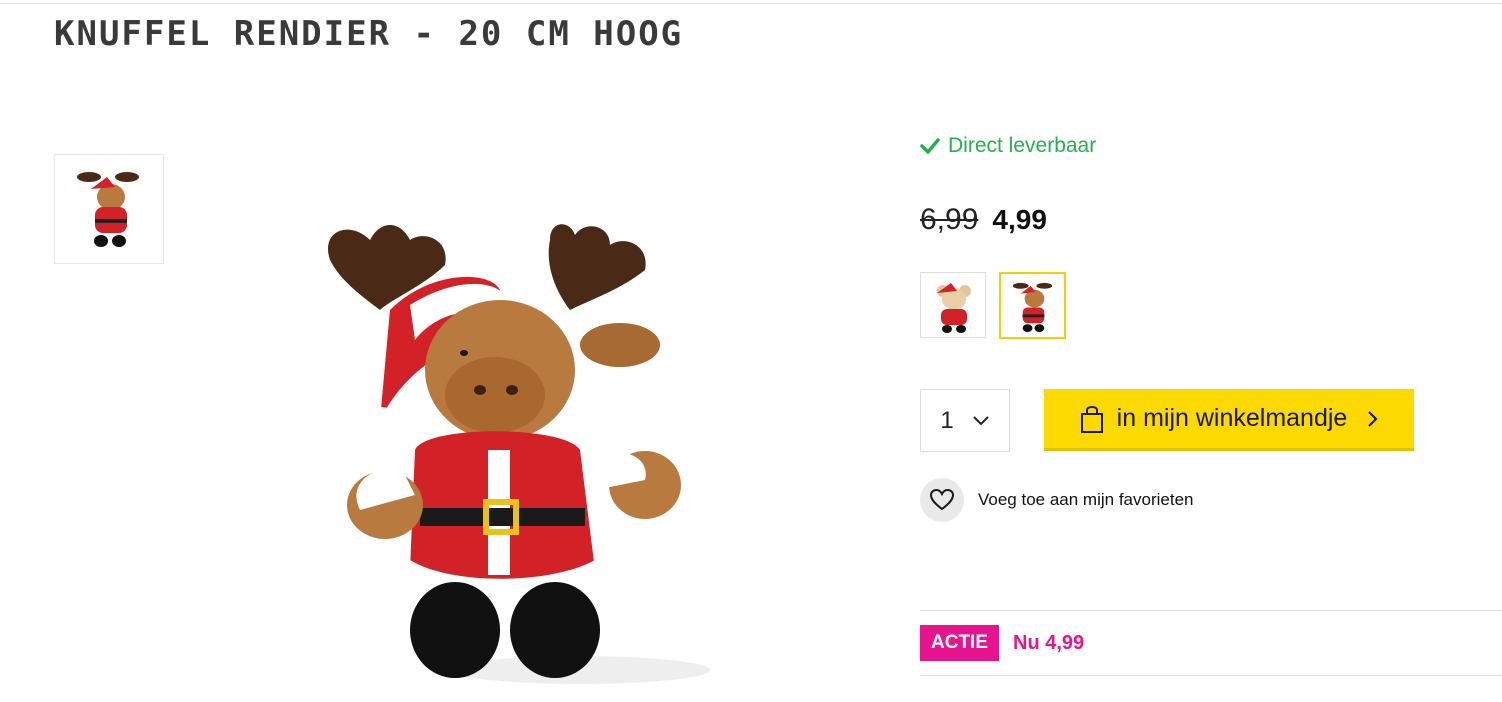 The height and width of the screenshot is (702, 1502). What do you see at coordinates (1086, 499) in the screenshot?
I see `favorite-label: Voeg toe aan mijn favorieten` at bounding box center [1086, 499].